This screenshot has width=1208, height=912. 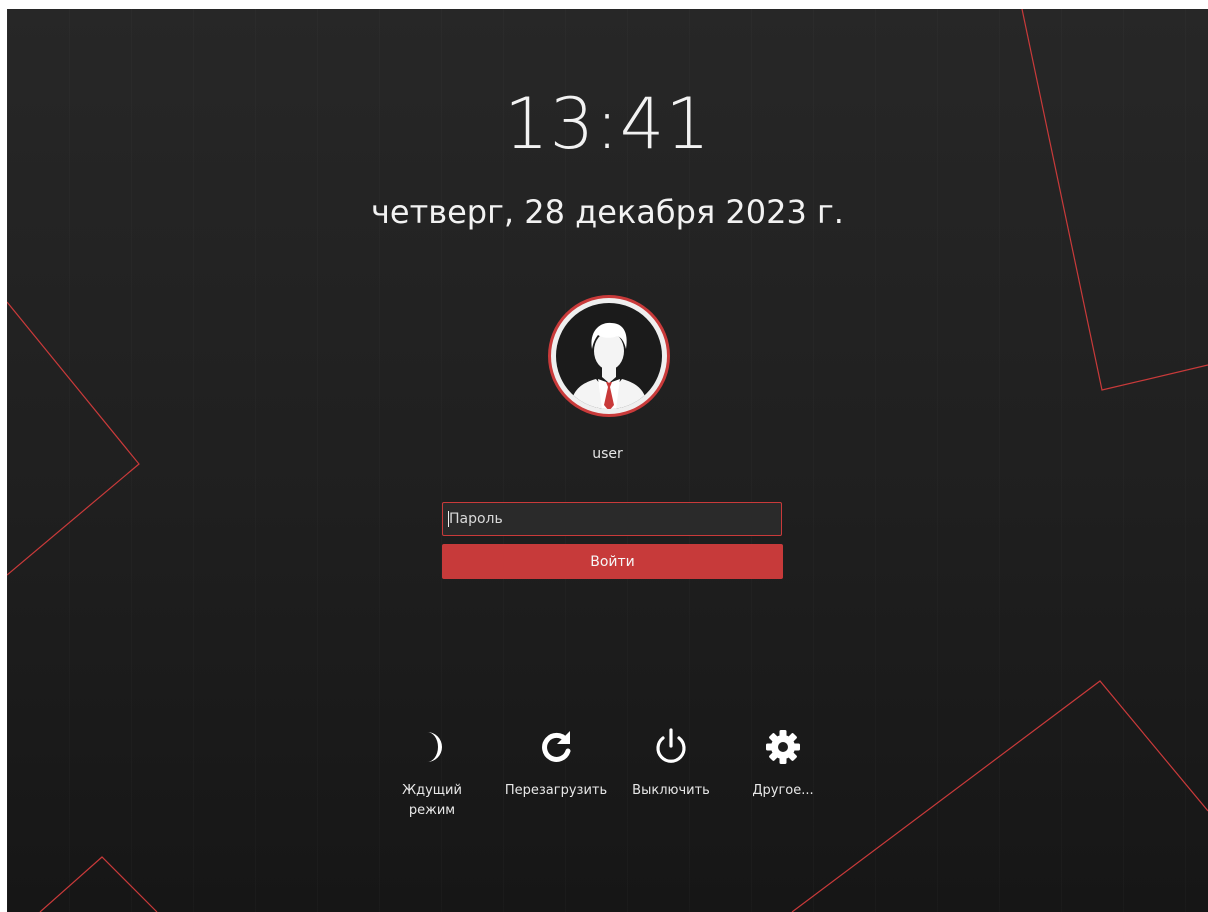 I want to click on power-icon, so click(x=671, y=745).